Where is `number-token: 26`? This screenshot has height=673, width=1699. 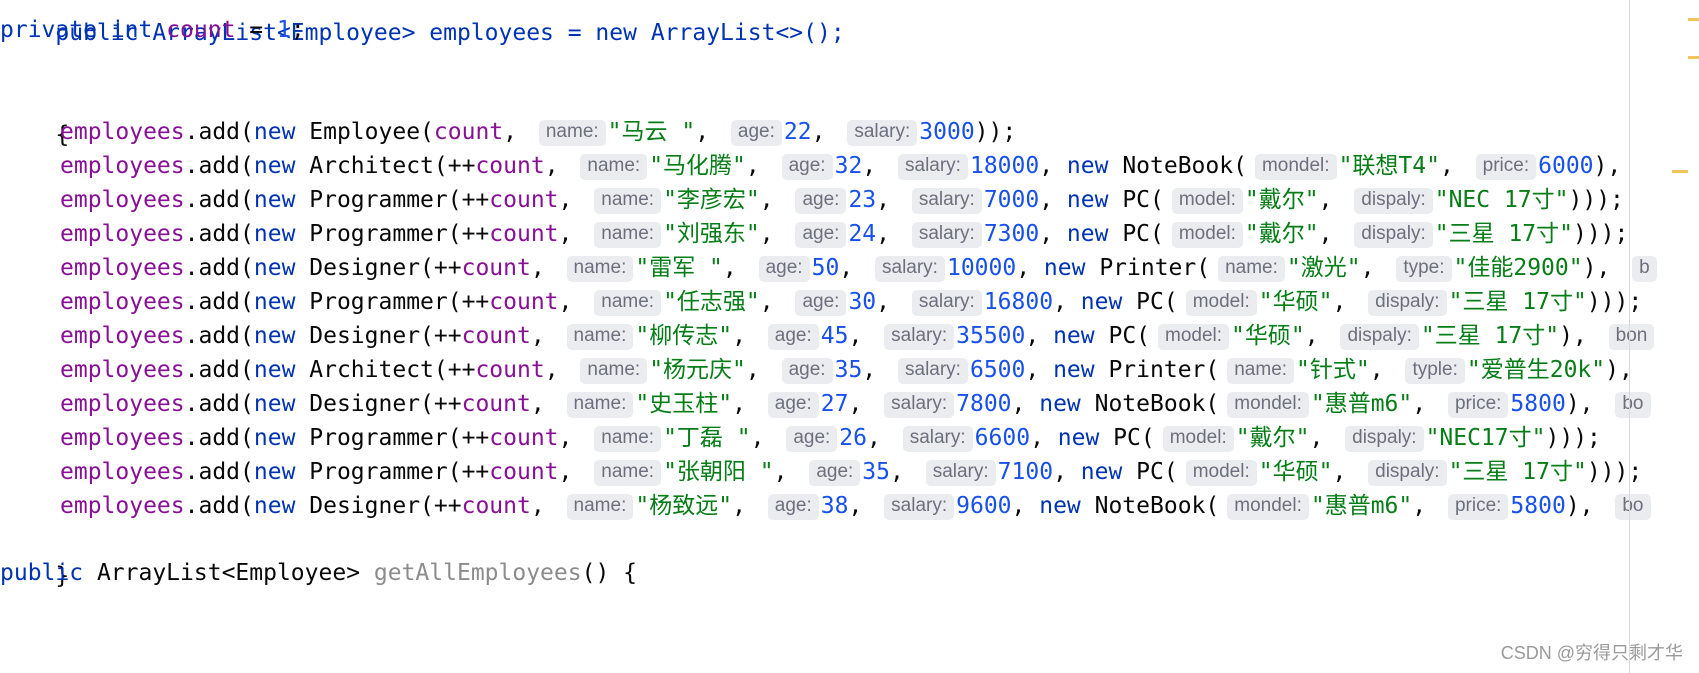
number-token: 26 is located at coordinates (853, 438).